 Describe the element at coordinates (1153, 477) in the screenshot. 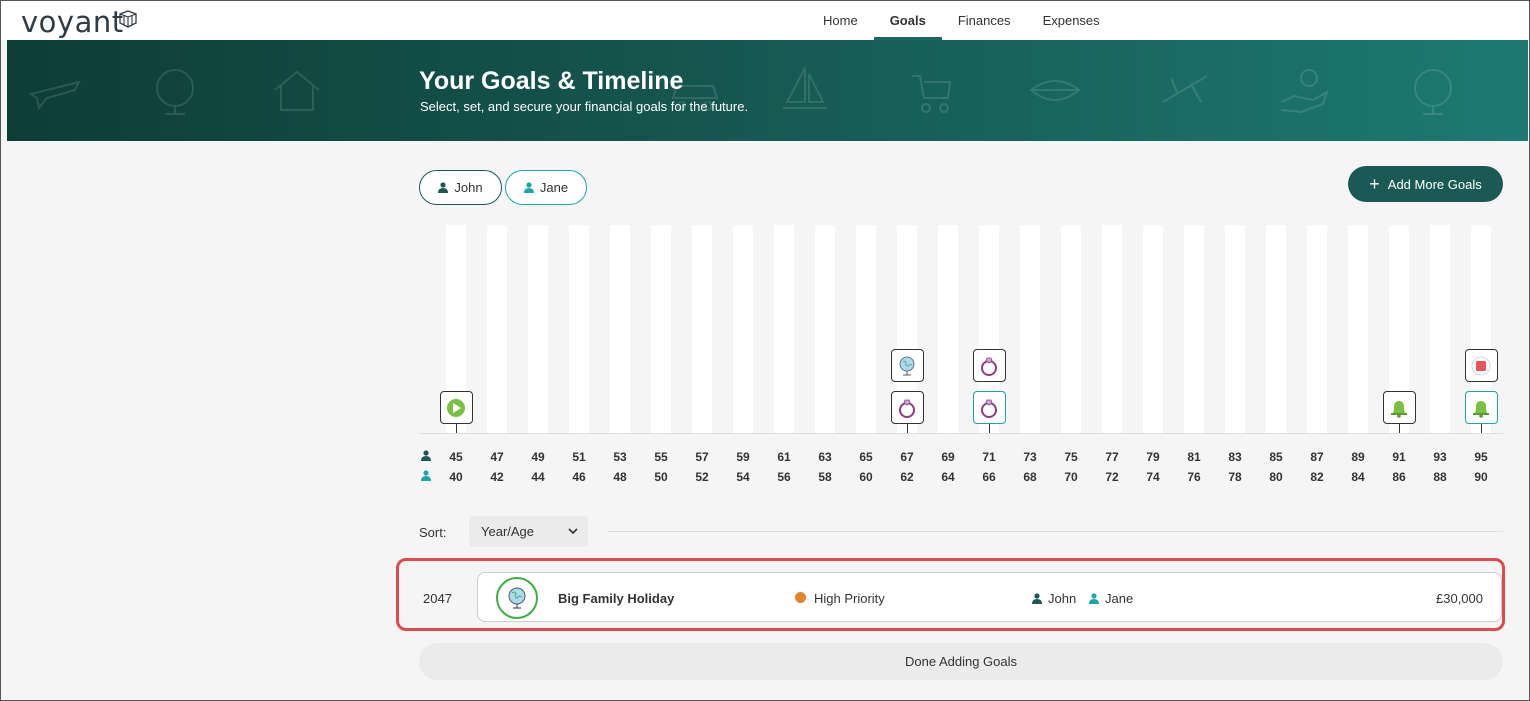

I see `age-label: 74` at that location.